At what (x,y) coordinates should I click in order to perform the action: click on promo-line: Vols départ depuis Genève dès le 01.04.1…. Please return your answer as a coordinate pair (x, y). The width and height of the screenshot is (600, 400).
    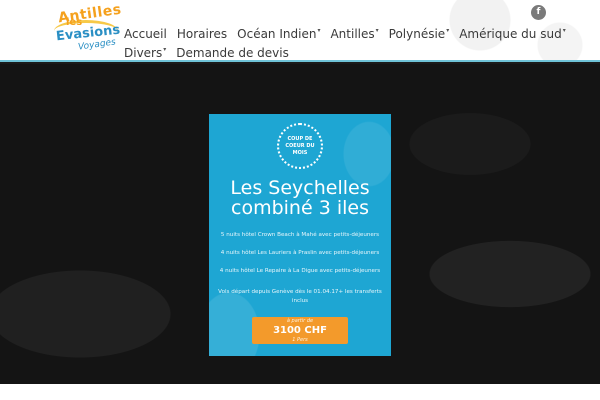
    Looking at the image, I should click on (300, 296).